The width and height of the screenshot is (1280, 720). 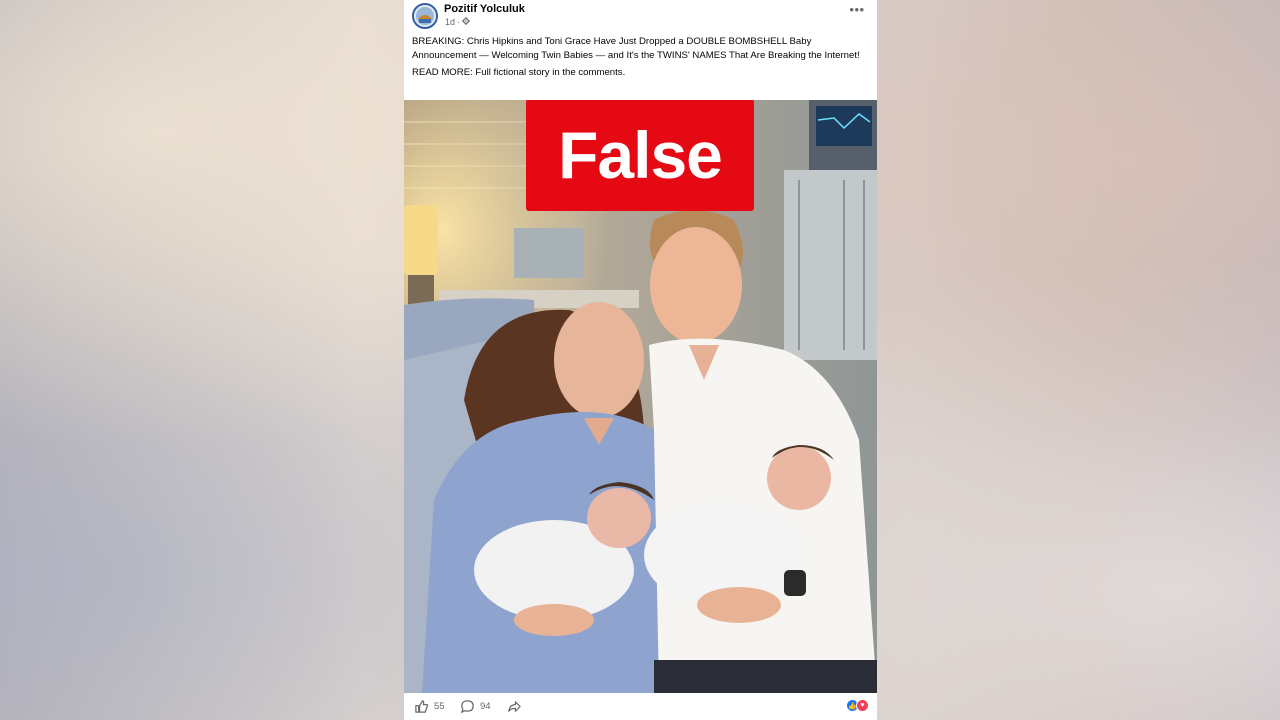 What do you see at coordinates (857, 11) in the screenshot?
I see `more-dots-icon: •••` at bounding box center [857, 11].